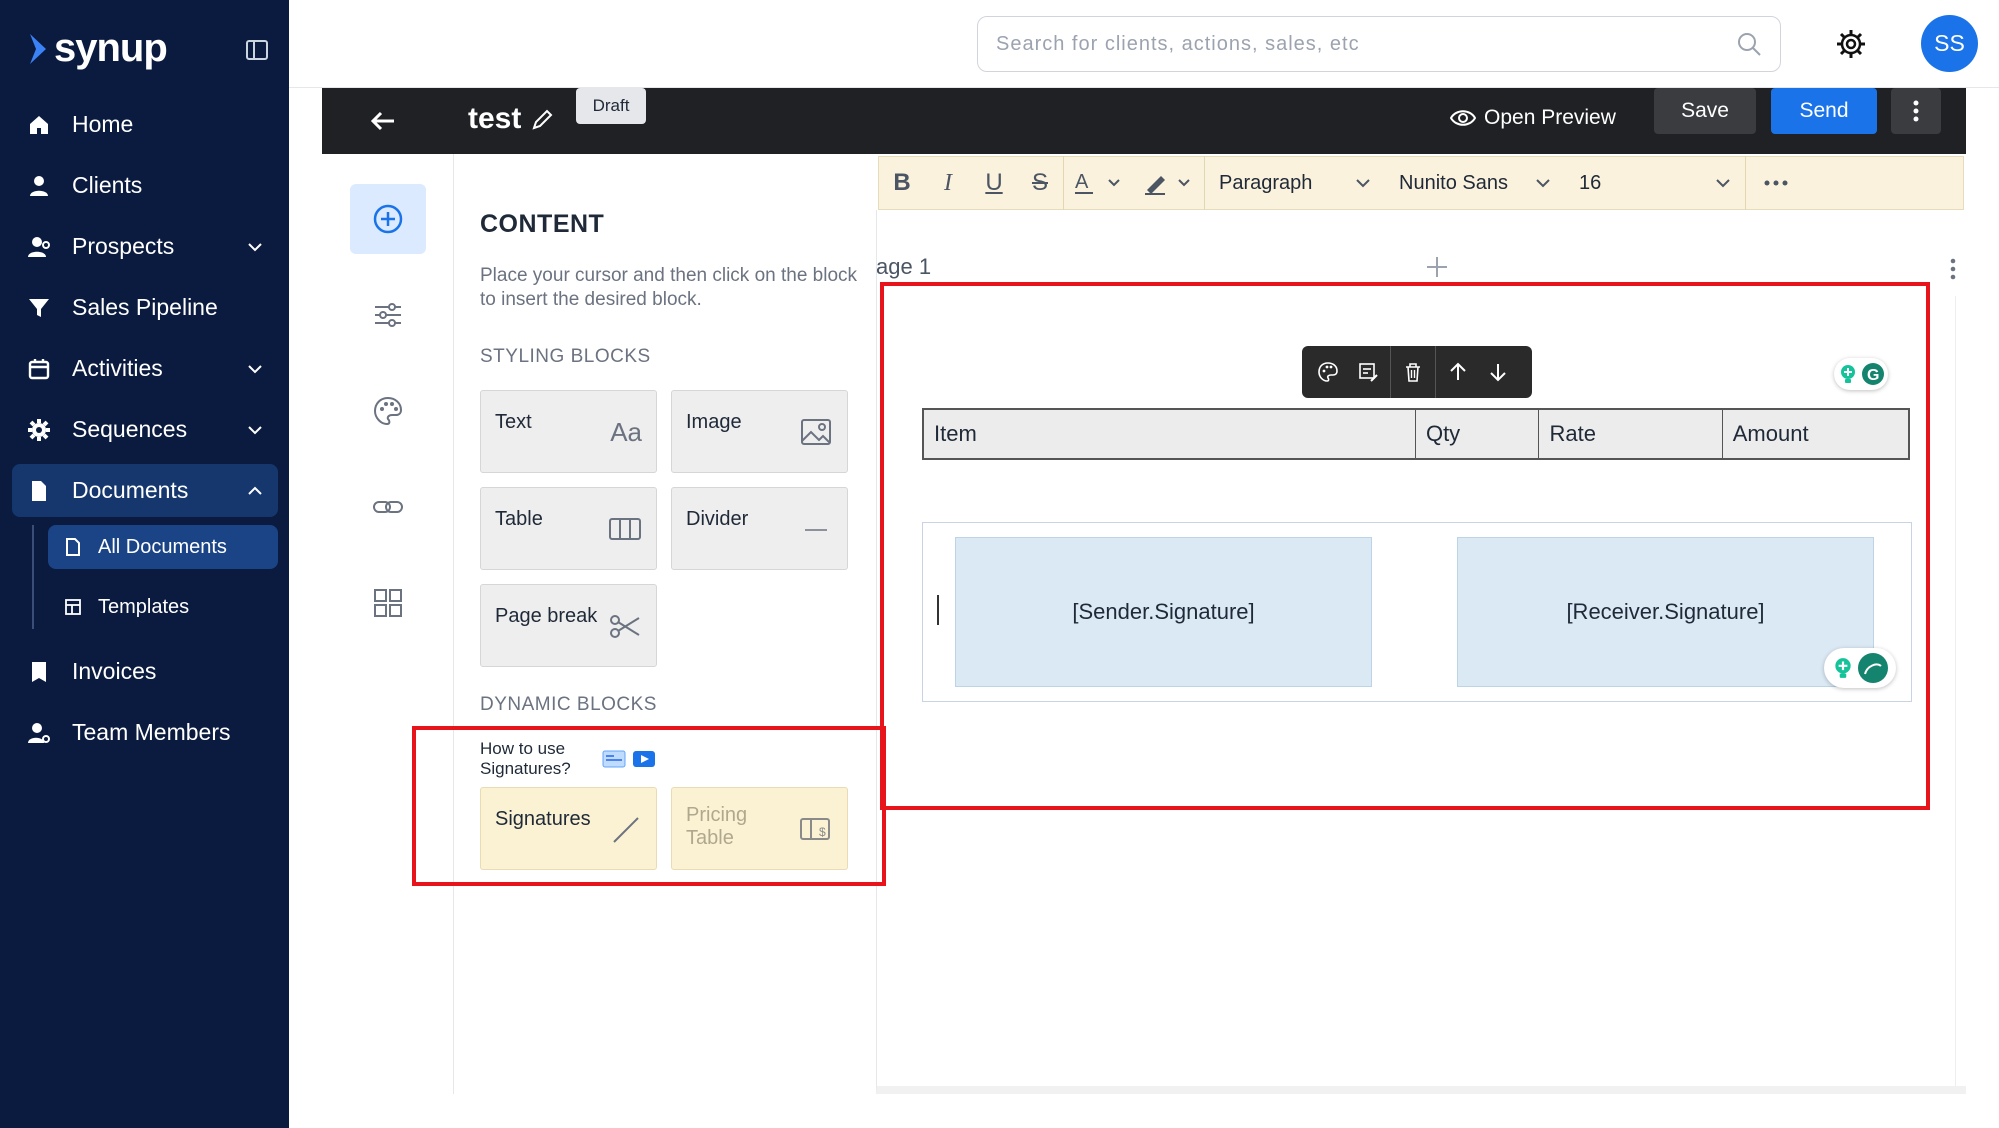  I want to click on nav-home: Home, so click(145, 124).